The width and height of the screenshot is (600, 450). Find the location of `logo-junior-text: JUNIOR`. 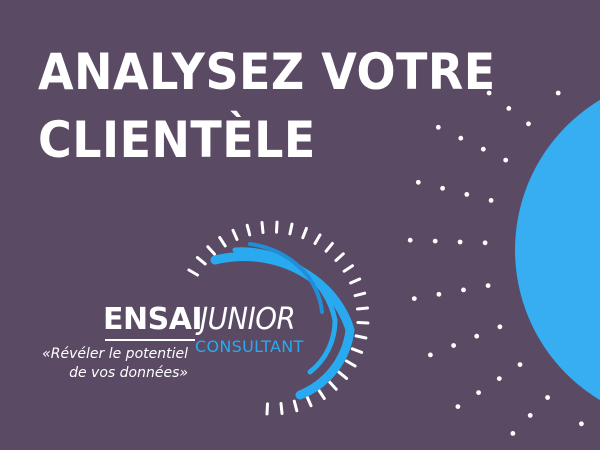

logo-junior-text: JUNIOR is located at coordinates (248, 319).